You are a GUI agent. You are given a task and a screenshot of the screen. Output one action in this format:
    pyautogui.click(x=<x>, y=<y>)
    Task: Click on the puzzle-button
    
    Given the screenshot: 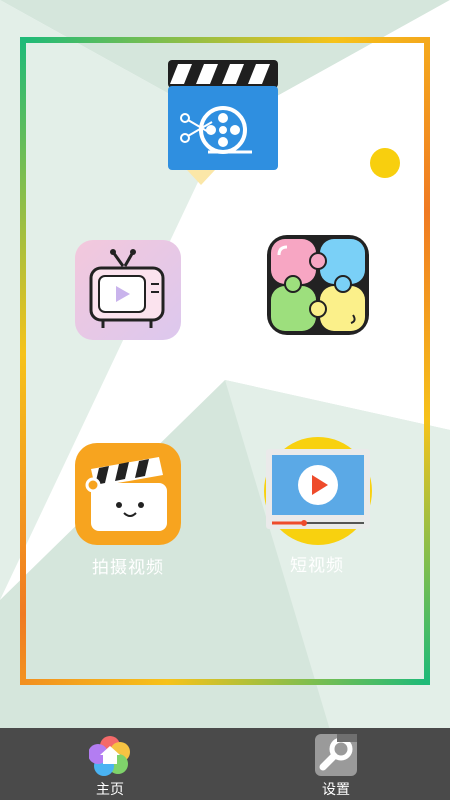 What is the action you would take?
    pyautogui.click(x=318, y=285)
    